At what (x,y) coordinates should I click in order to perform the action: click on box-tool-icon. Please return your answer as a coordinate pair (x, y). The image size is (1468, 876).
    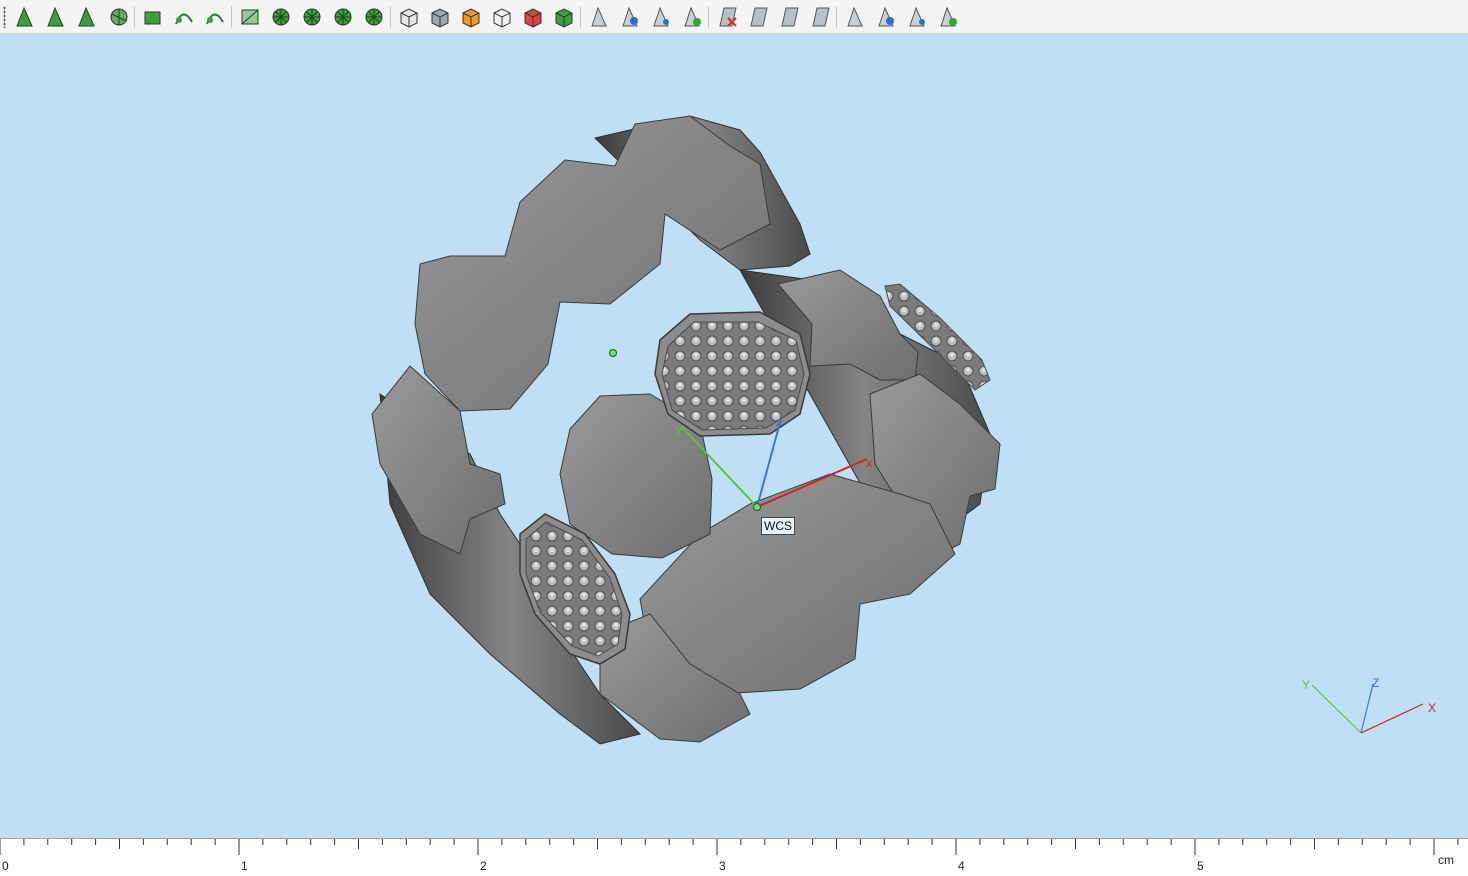
    Looking at the image, I should click on (409, 18).